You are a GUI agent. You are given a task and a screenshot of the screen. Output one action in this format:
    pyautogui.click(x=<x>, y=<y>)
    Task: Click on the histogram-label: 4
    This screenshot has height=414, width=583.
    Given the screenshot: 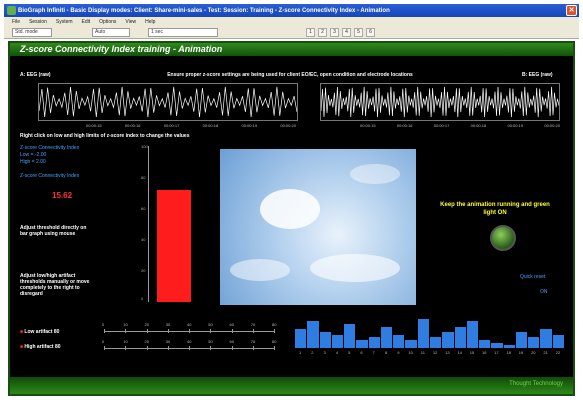 What is the action you would take?
    pyautogui.click(x=337, y=352)
    